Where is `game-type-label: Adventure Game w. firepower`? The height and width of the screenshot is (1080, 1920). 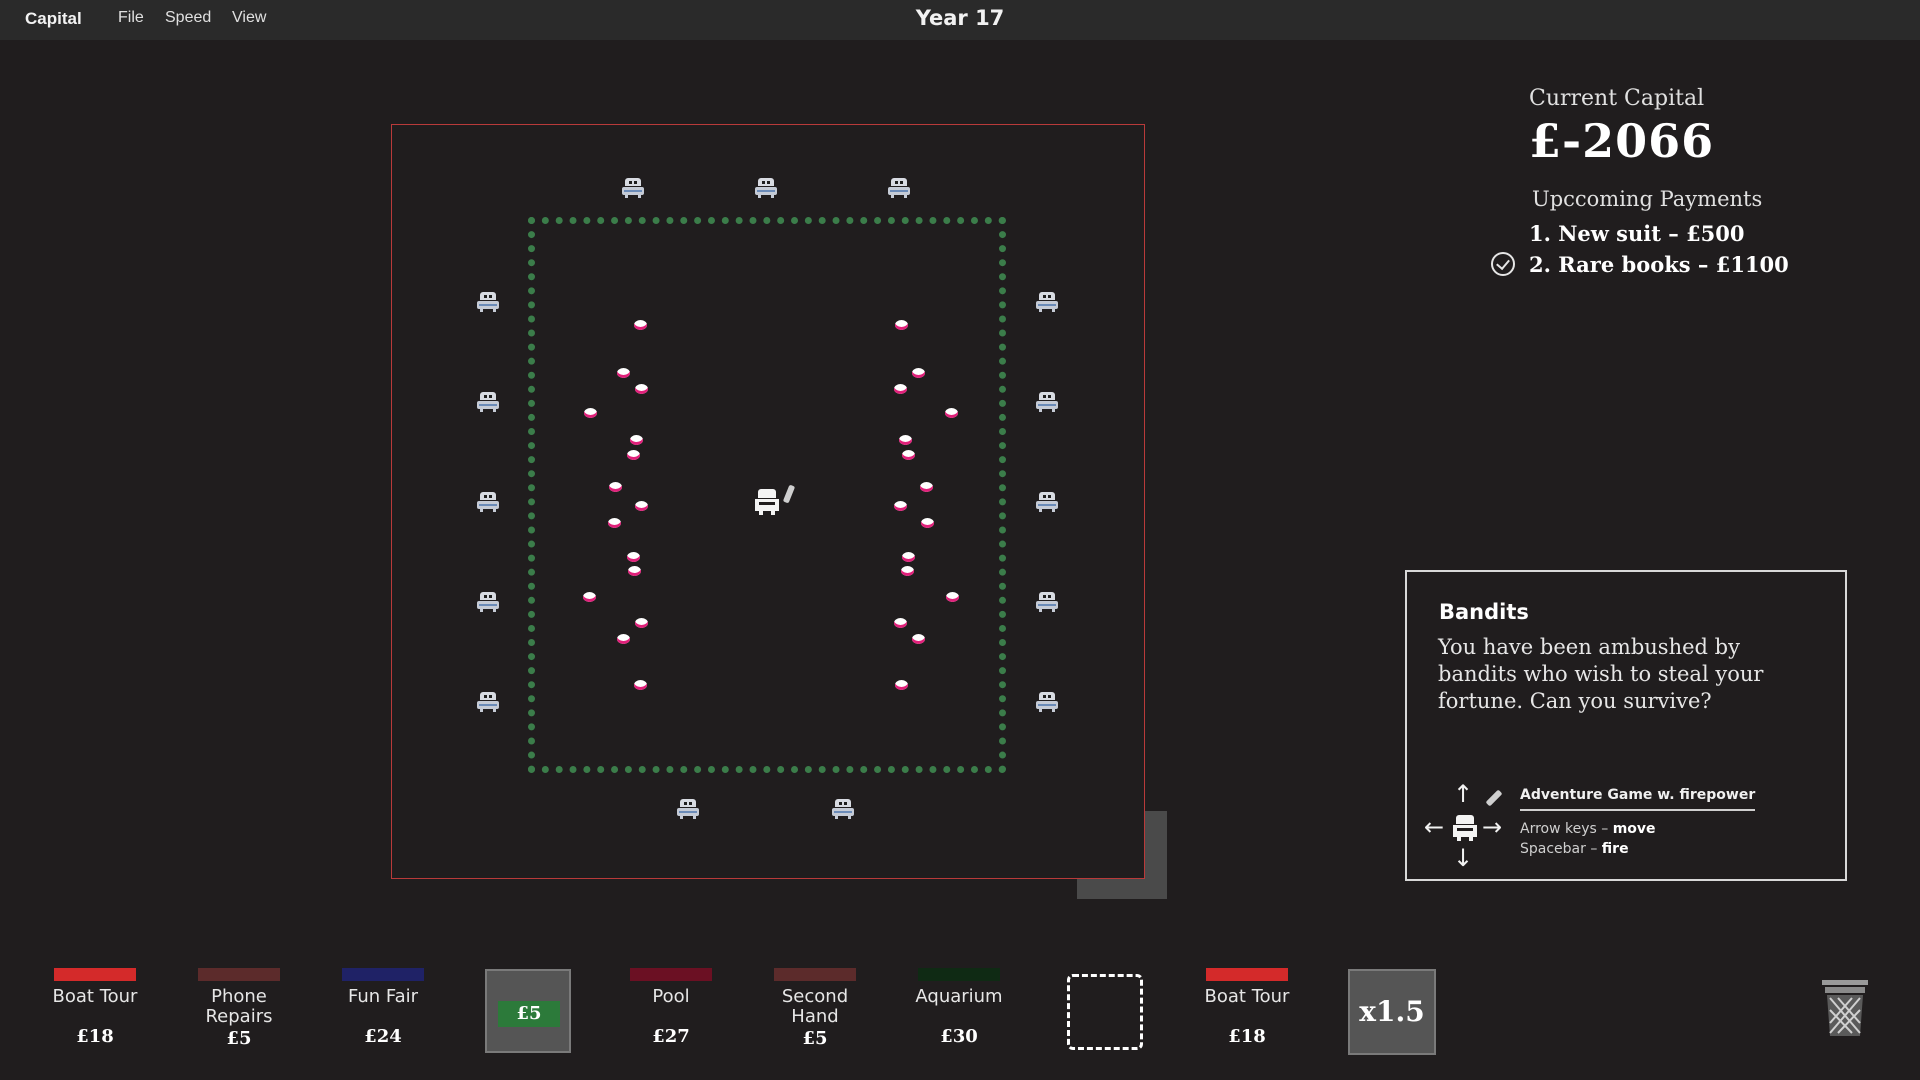 game-type-label: Adventure Game w. firepower is located at coordinates (1638, 799).